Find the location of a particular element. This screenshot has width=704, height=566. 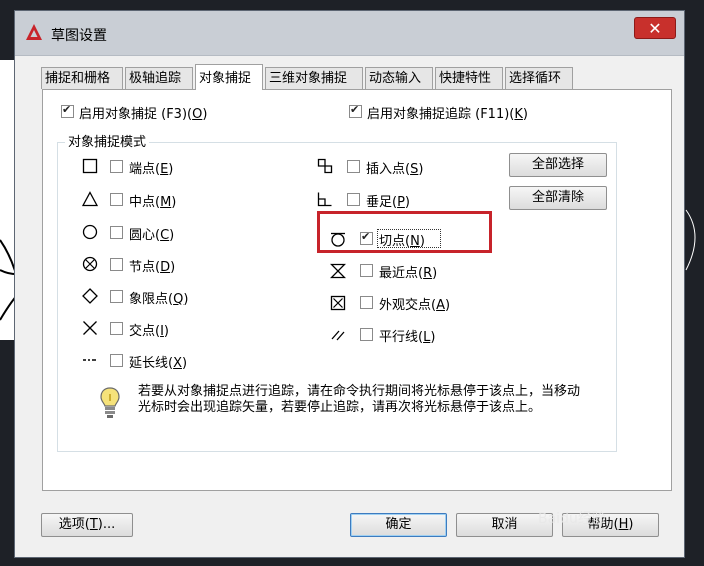

ok-button: 确定 is located at coordinates (398, 525).